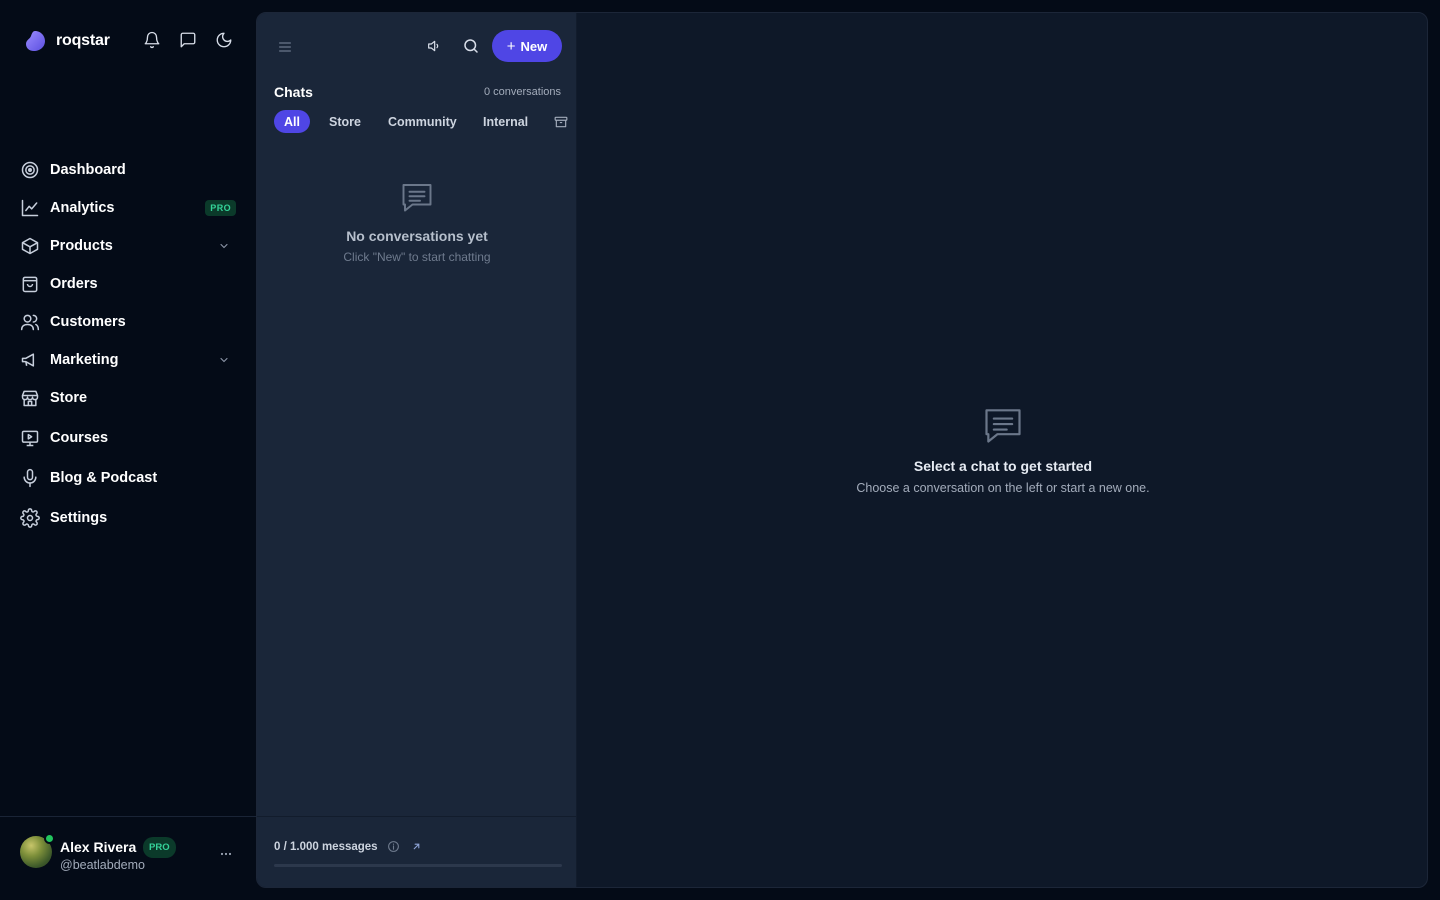 This screenshot has width=1440, height=900. Describe the element at coordinates (79, 438) in the screenshot. I see `nav-label: Courses` at that location.